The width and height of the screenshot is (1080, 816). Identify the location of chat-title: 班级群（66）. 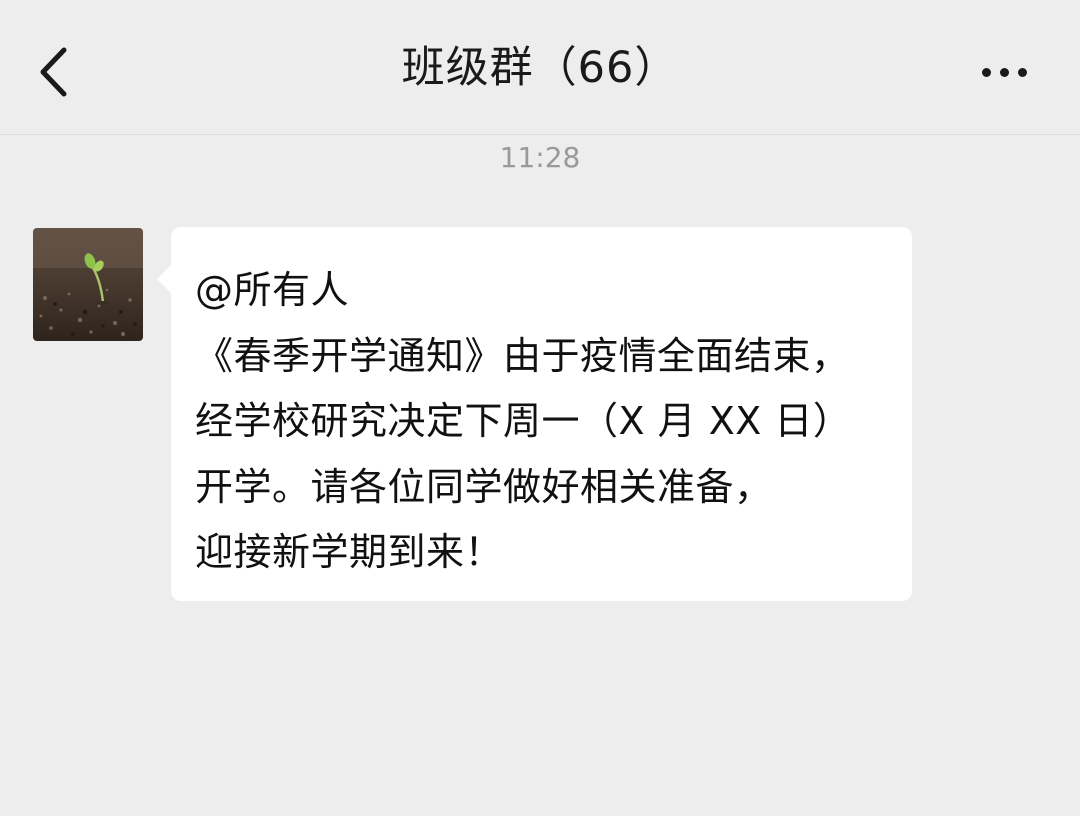
(540, 68).